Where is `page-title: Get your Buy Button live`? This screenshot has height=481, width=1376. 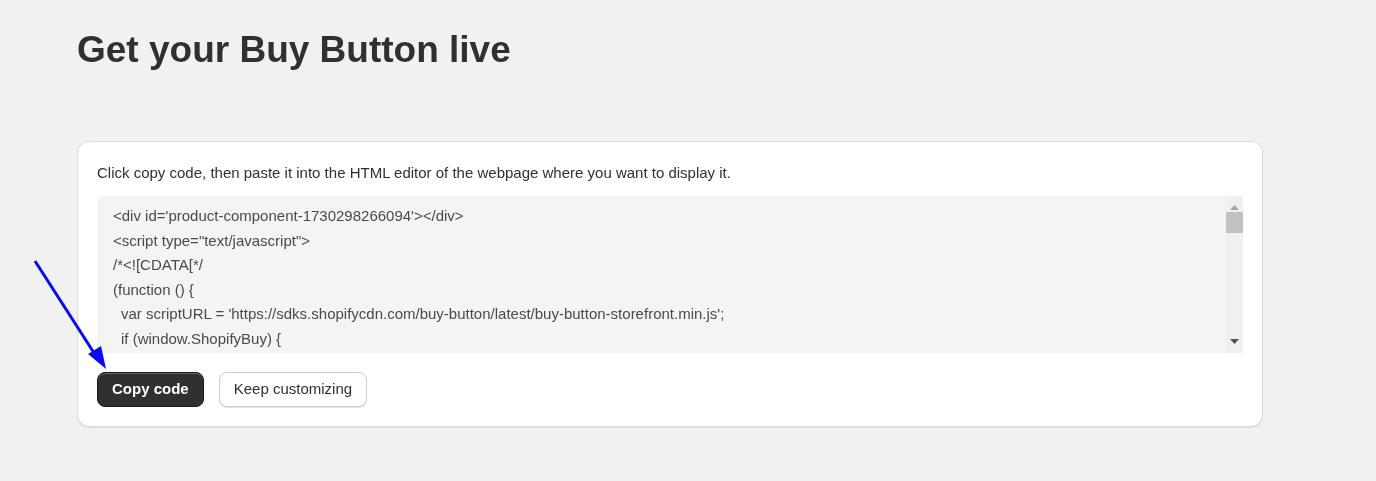 page-title: Get your Buy Button live is located at coordinates (294, 50).